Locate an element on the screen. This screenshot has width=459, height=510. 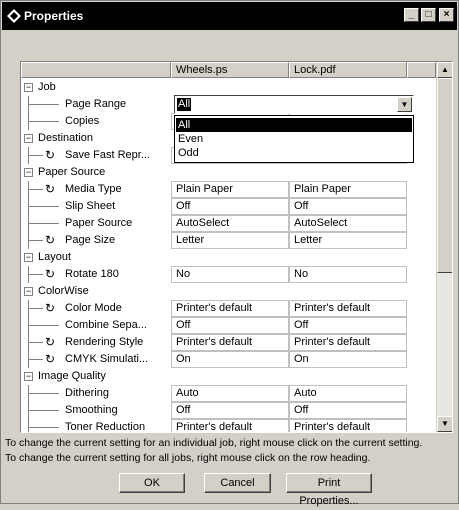
setting-label: Rotate 180 is located at coordinates (117, 274).